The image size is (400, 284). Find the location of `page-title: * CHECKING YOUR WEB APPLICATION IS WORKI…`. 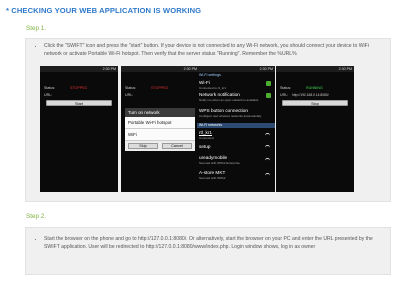

page-title: * CHECKING YOUR WEB APPLICATION IS WORKI… is located at coordinates (104, 10).